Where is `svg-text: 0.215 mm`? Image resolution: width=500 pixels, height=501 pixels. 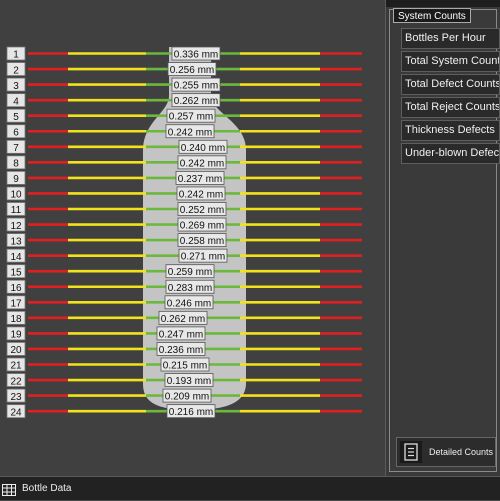
svg-text: 0.215 mm is located at coordinates (185, 366).